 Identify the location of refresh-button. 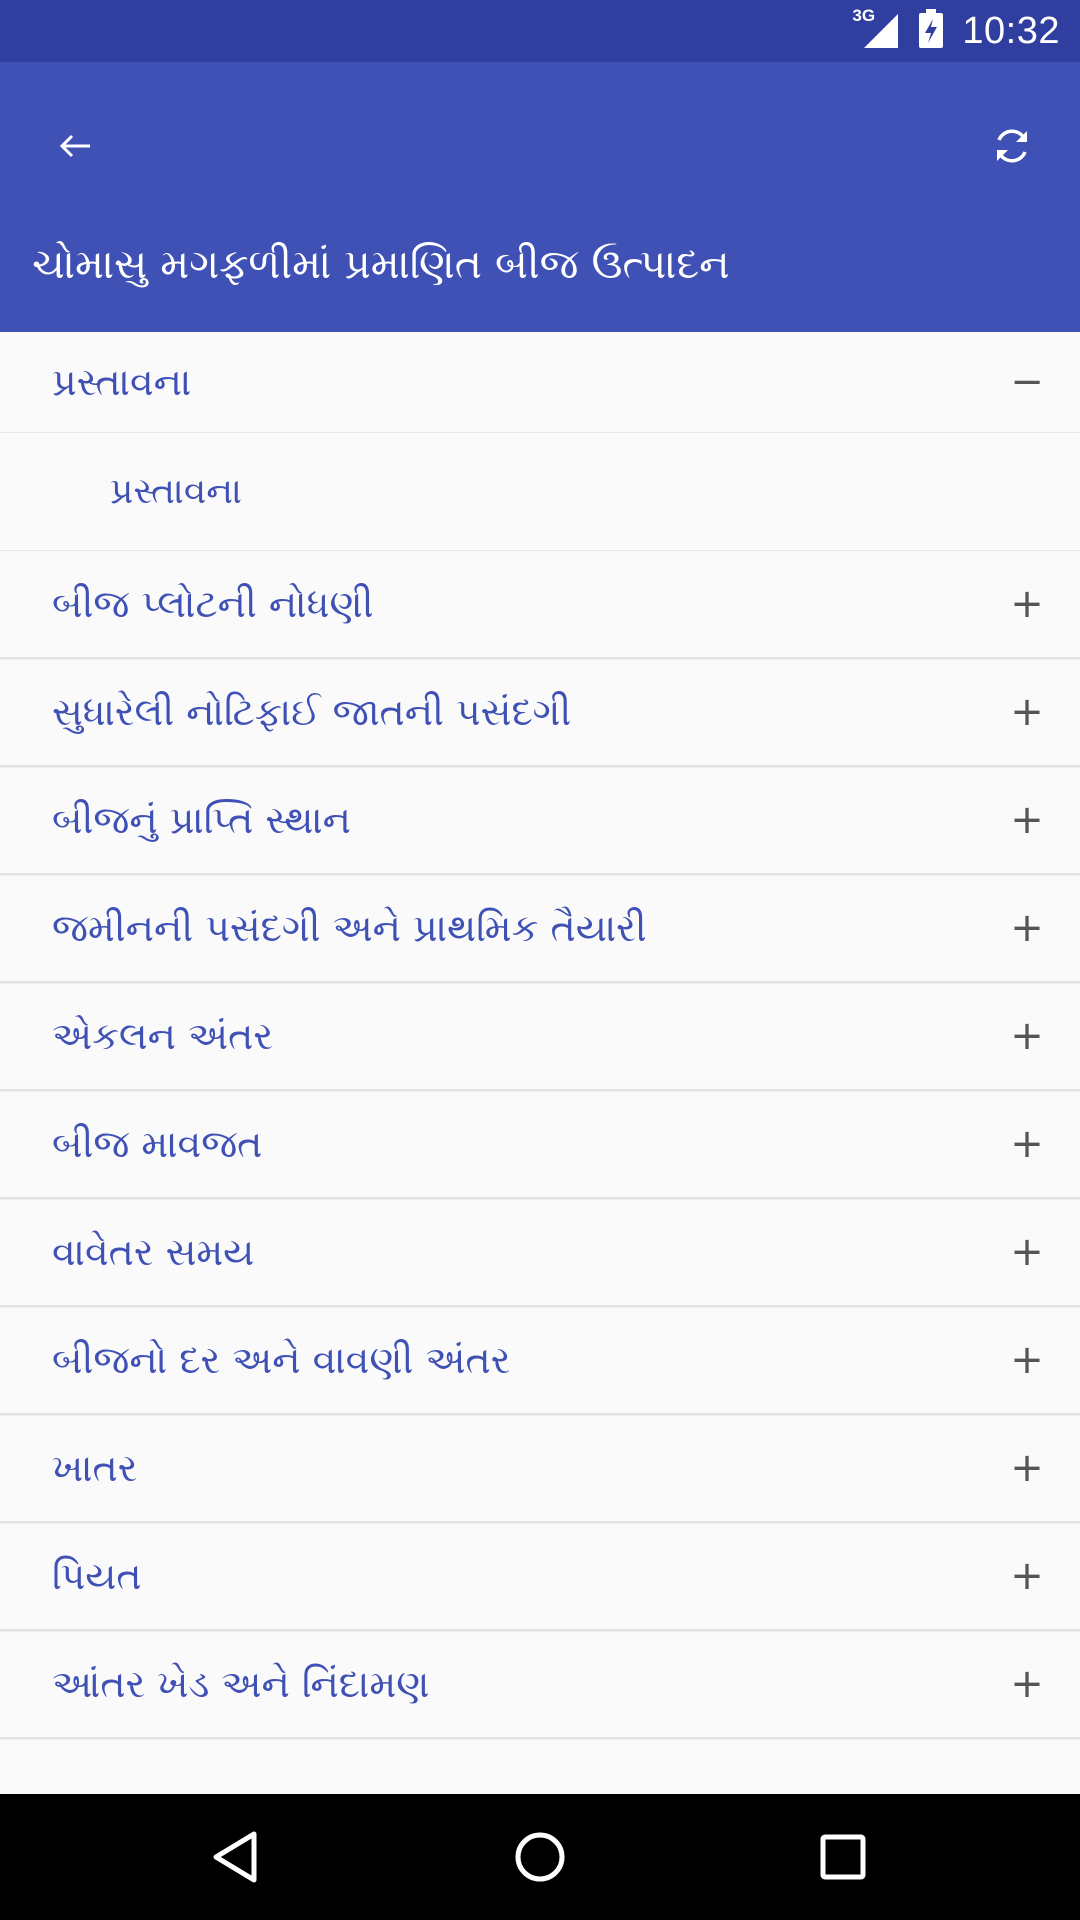
(1012, 146).